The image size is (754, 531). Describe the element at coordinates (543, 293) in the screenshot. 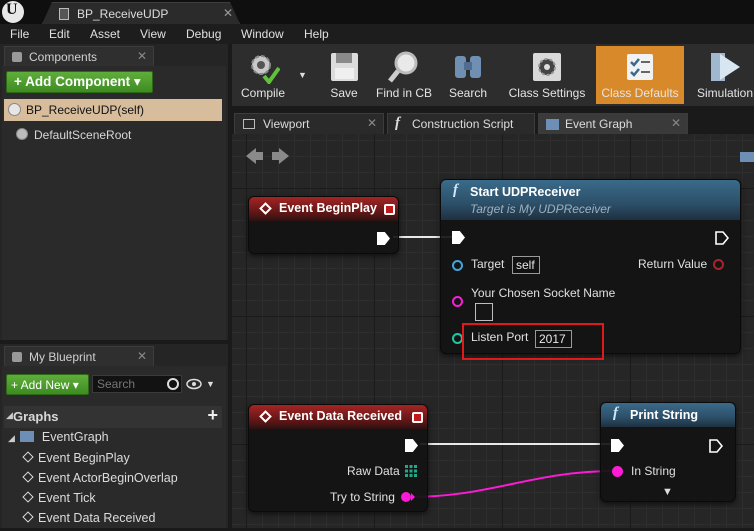

I see `socket-name-label: Your Chosen Socket Name` at that location.